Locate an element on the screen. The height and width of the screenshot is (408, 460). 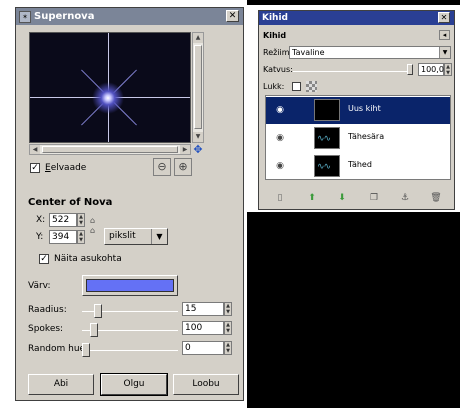
delete-layer-icon: 🗑 is located at coordinates (436, 198).